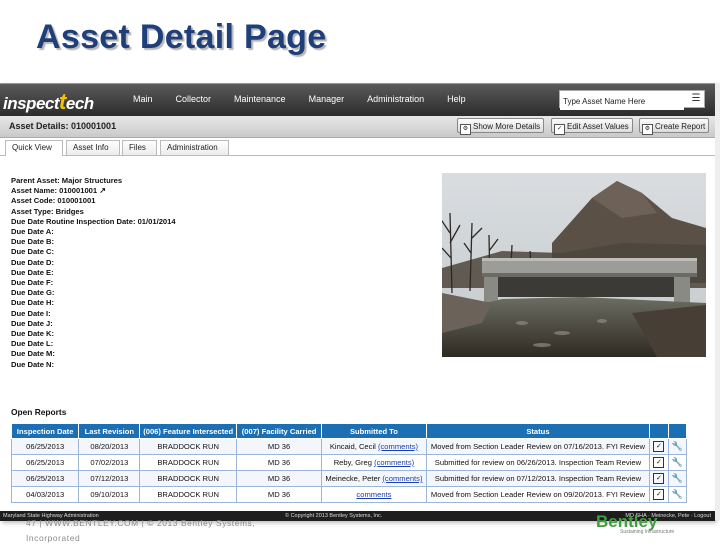 Image resolution: width=720 pixels, height=546 pixels. What do you see at coordinates (33, 303) in the screenshot?
I see `due-date-h: Due Date H:` at bounding box center [33, 303].